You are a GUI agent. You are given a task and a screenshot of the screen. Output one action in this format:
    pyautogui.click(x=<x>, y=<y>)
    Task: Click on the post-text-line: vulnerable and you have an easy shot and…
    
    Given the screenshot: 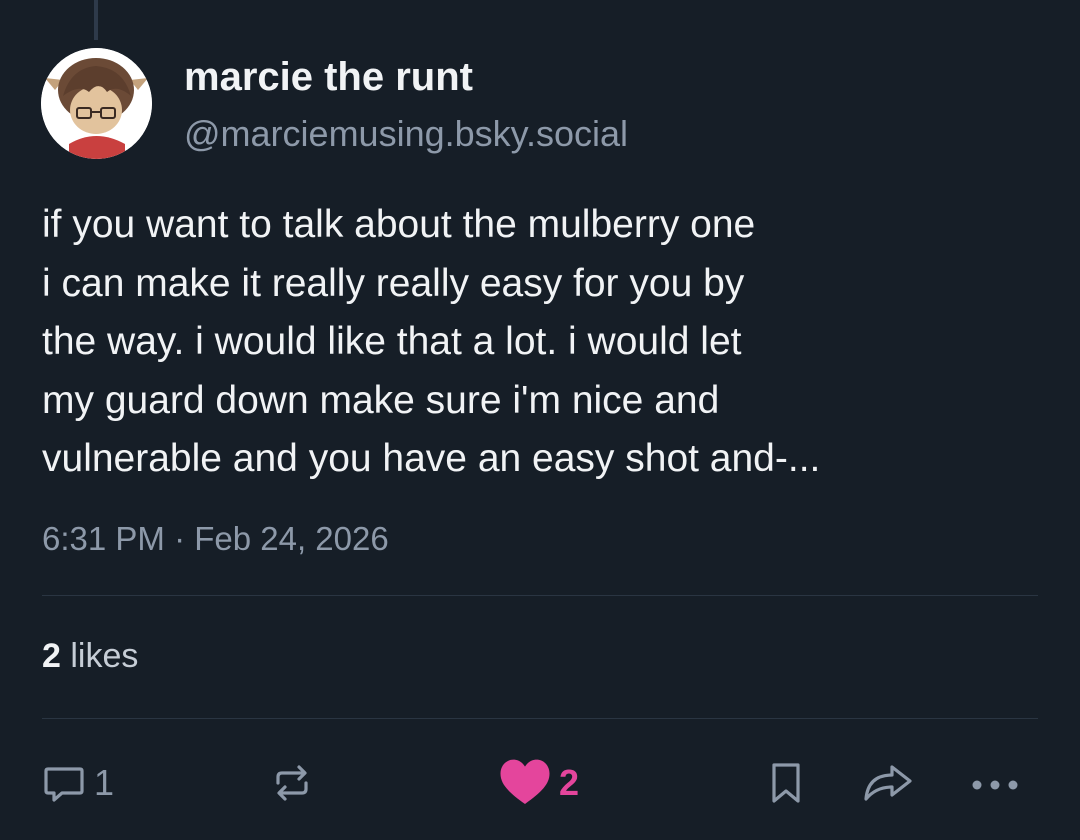 What is the action you would take?
    pyautogui.click(x=431, y=458)
    